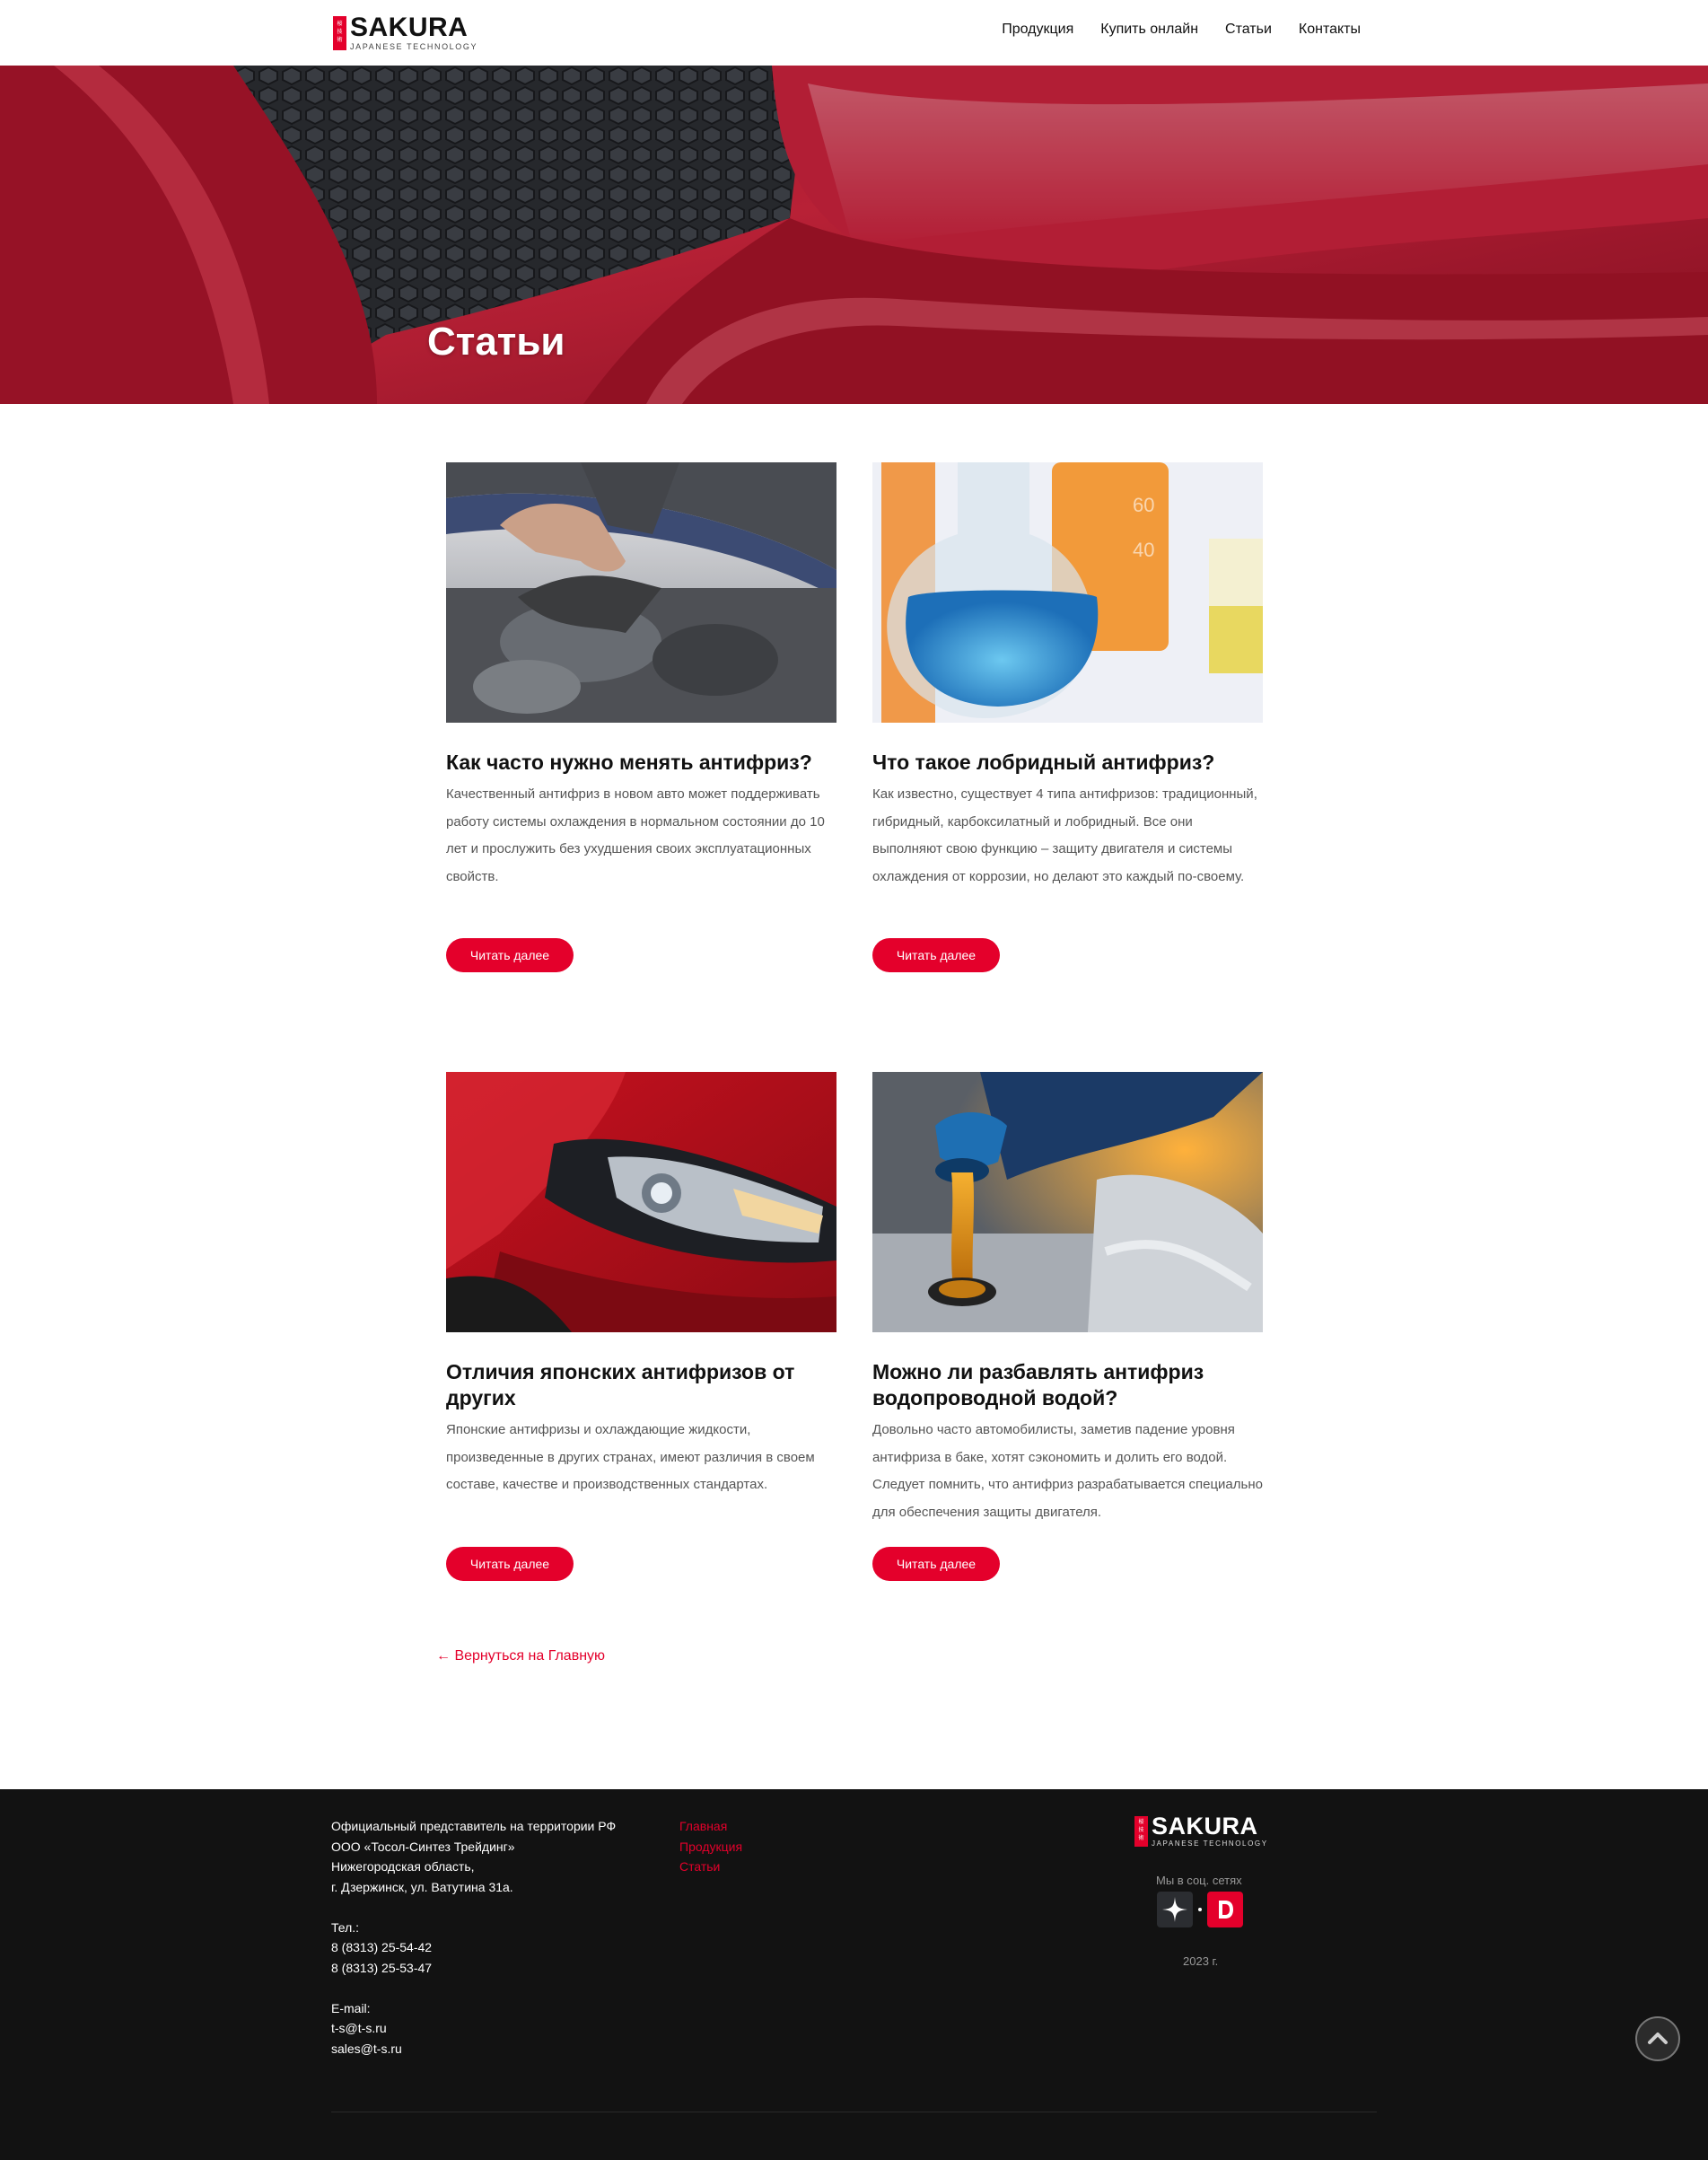  What do you see at coordinates (474, 2029) in the screenshot?
I see `footer-email: t-s@t-s.ru` at bounding box center [474, 2029].